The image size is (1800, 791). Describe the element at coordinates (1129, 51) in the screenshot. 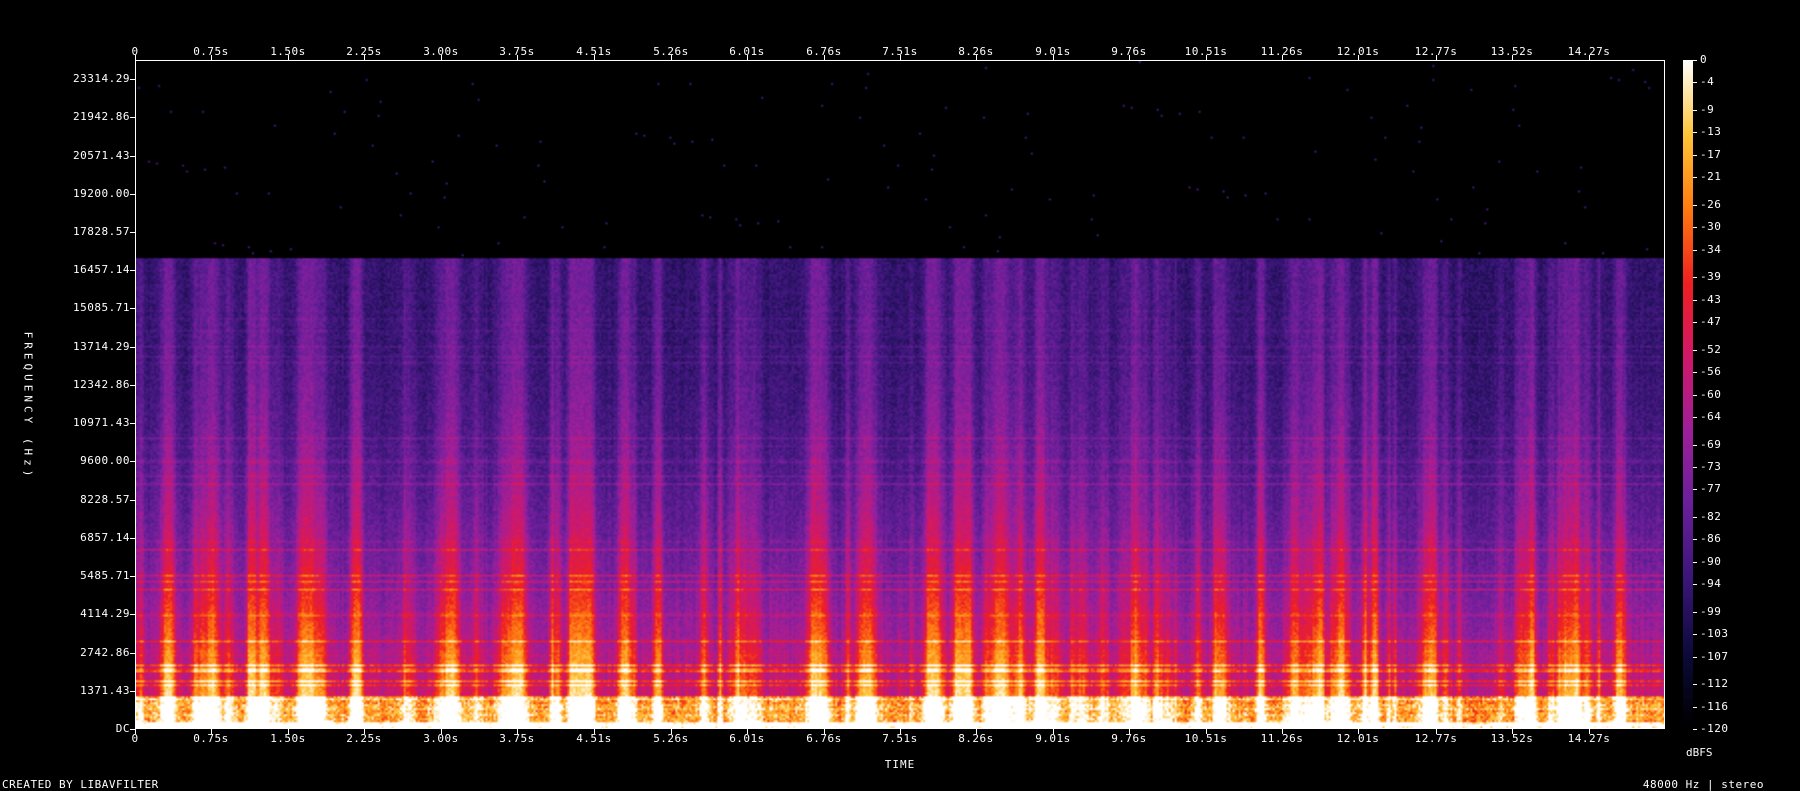

I see `x-tick-label-top: 9.76s` at that location.